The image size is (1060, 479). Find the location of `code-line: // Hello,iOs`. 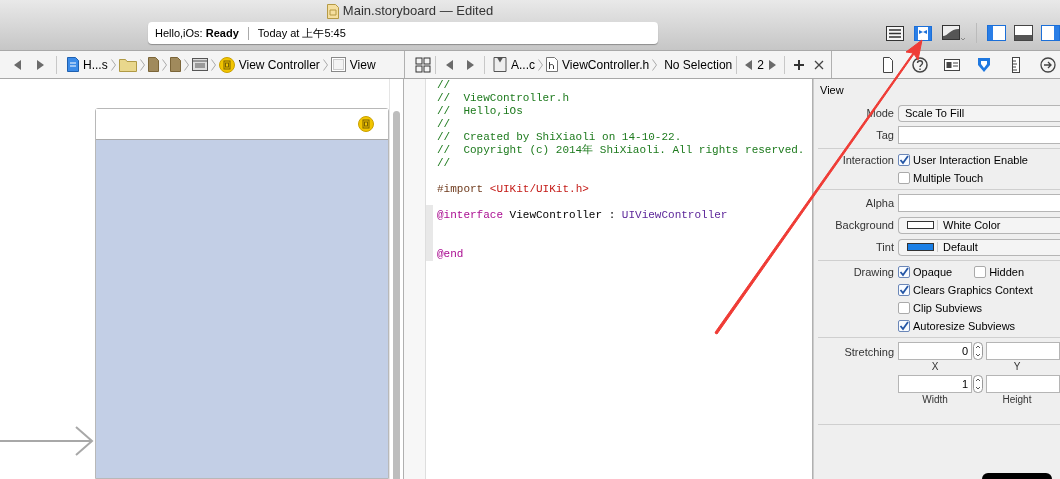

code-line: // Hello,iOs is located at coordinates (480, 111).